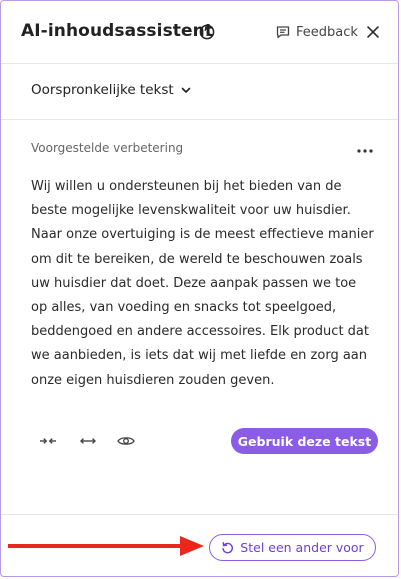  What do you see at coordinates (228, 547) in the screenshot?
I see `refresh-icon` at bounding box center [228, 547].